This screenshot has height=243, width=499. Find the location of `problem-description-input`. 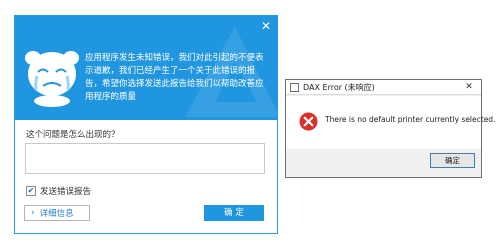

problem-description-input is located at coordinates (145, 158).